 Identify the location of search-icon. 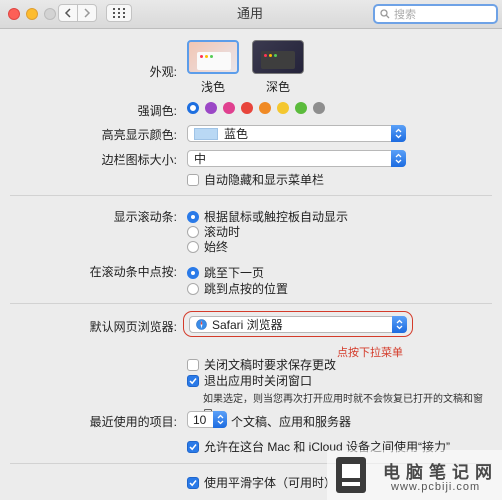
(385, 14).